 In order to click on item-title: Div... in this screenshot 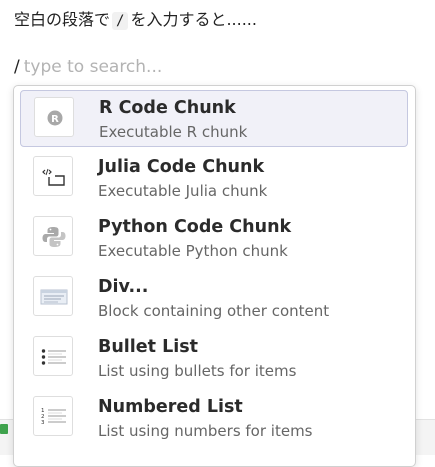, I will do `click(123, 287)`.